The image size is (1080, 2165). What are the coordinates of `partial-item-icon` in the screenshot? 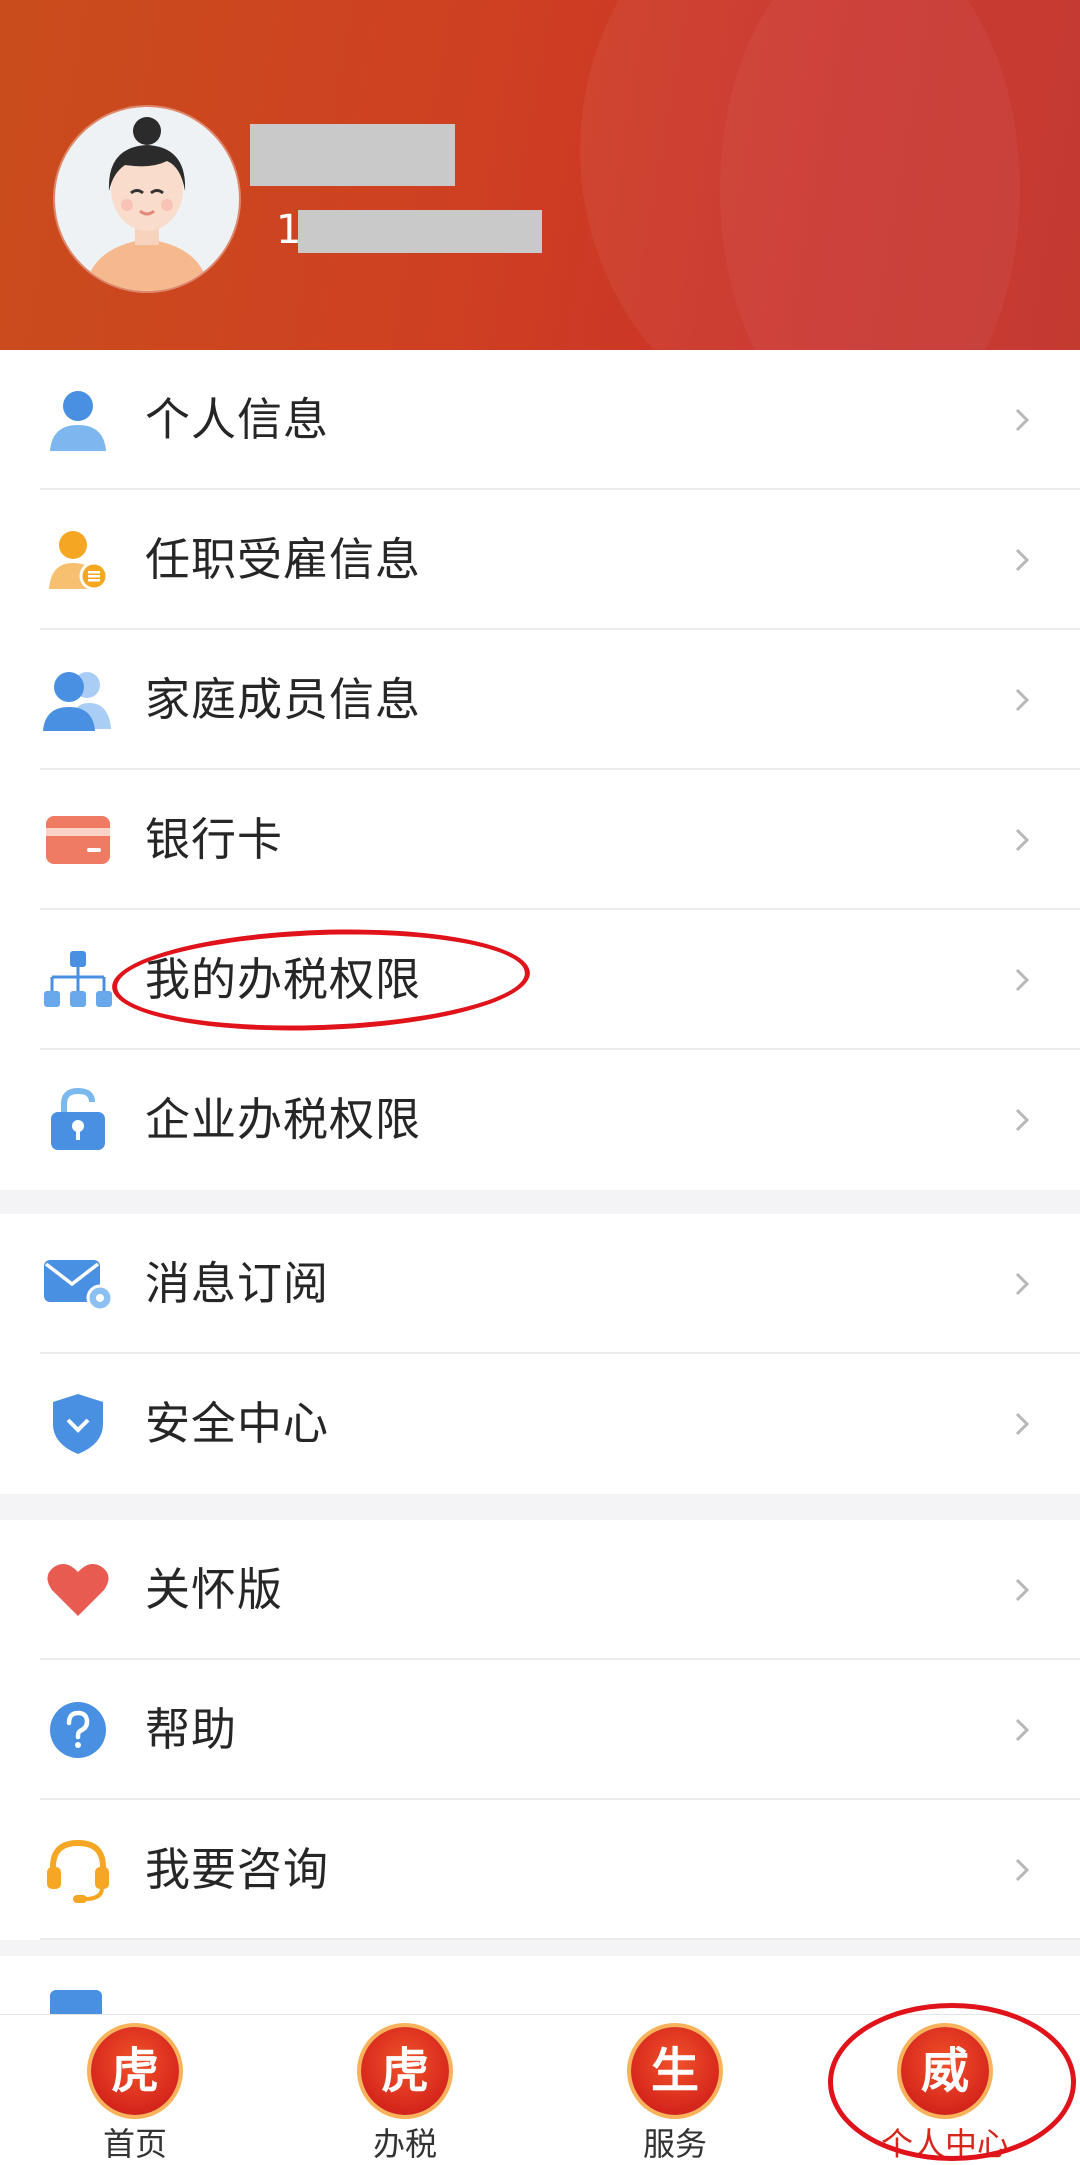 It's located at (76, 2002).